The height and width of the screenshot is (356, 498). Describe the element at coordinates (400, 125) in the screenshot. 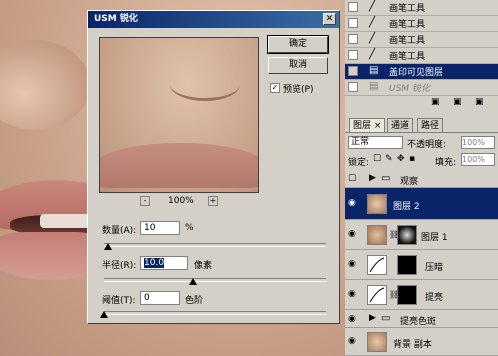

I see `tab-channels: 通道` at that location.